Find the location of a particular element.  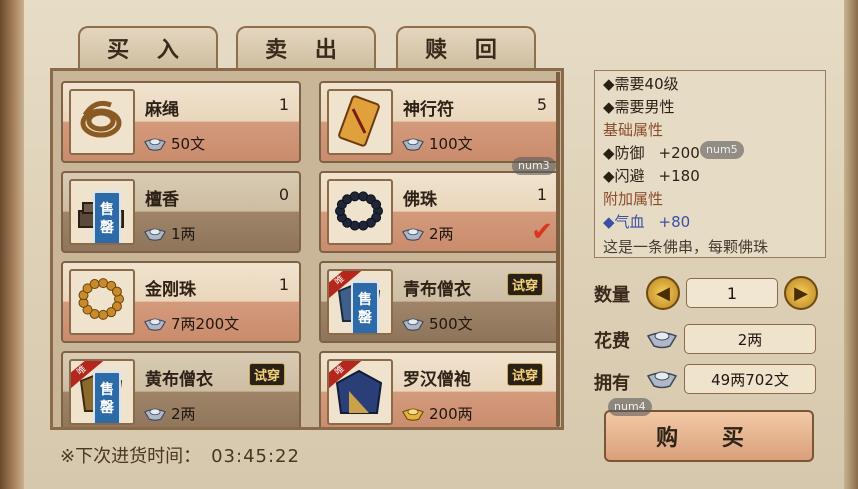

checkmark-icon: ✔ is located at coordinates (542, 232).